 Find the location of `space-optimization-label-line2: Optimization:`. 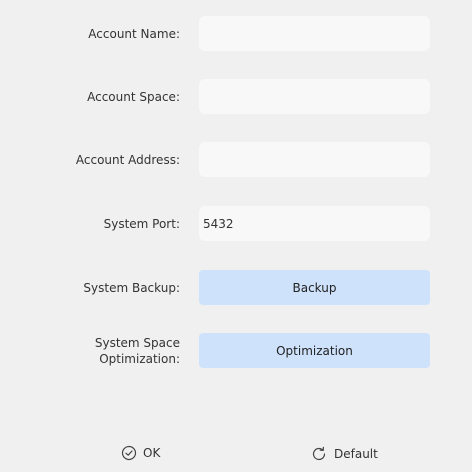

space-optimization-label-line2: Optimization: is located at coordinates (139, 359).